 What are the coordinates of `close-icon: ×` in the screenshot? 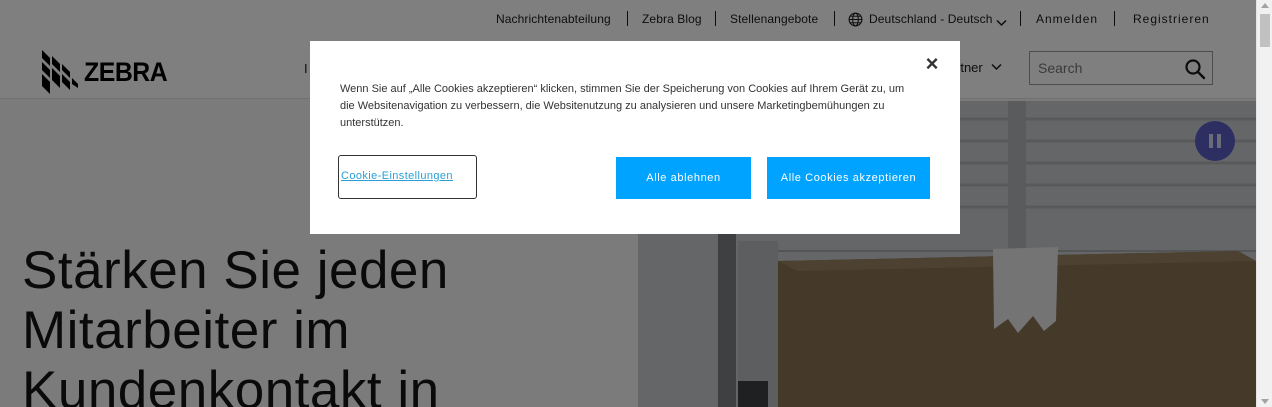 It's located at (932, 64).